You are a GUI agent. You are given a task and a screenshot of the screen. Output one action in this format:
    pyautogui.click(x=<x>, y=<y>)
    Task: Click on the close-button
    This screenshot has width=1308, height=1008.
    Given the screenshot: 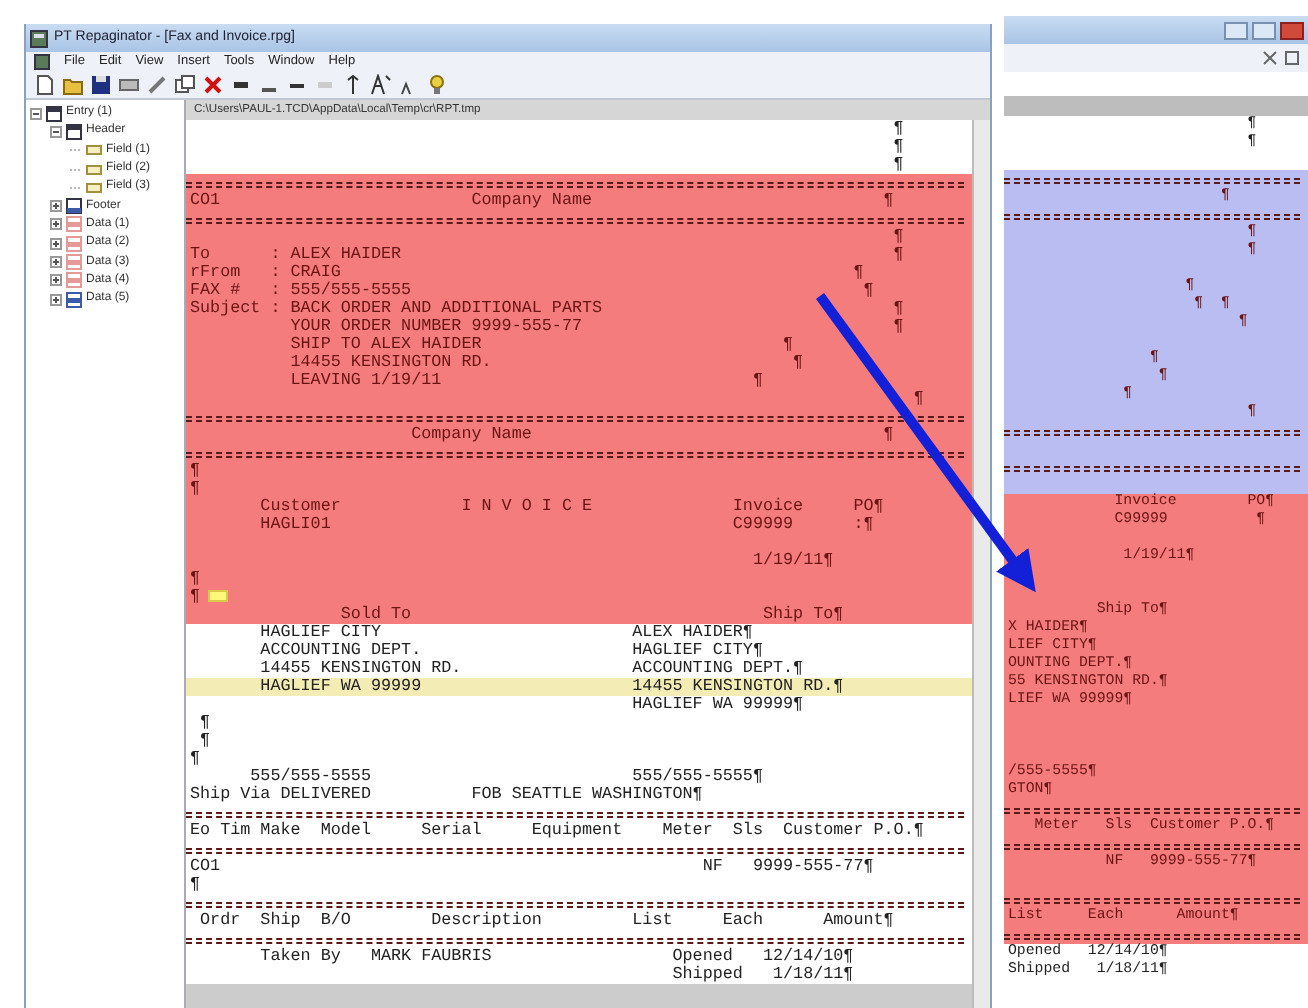 What is the action you would take?
    pyautogui.click(x=1292, y=30)
    